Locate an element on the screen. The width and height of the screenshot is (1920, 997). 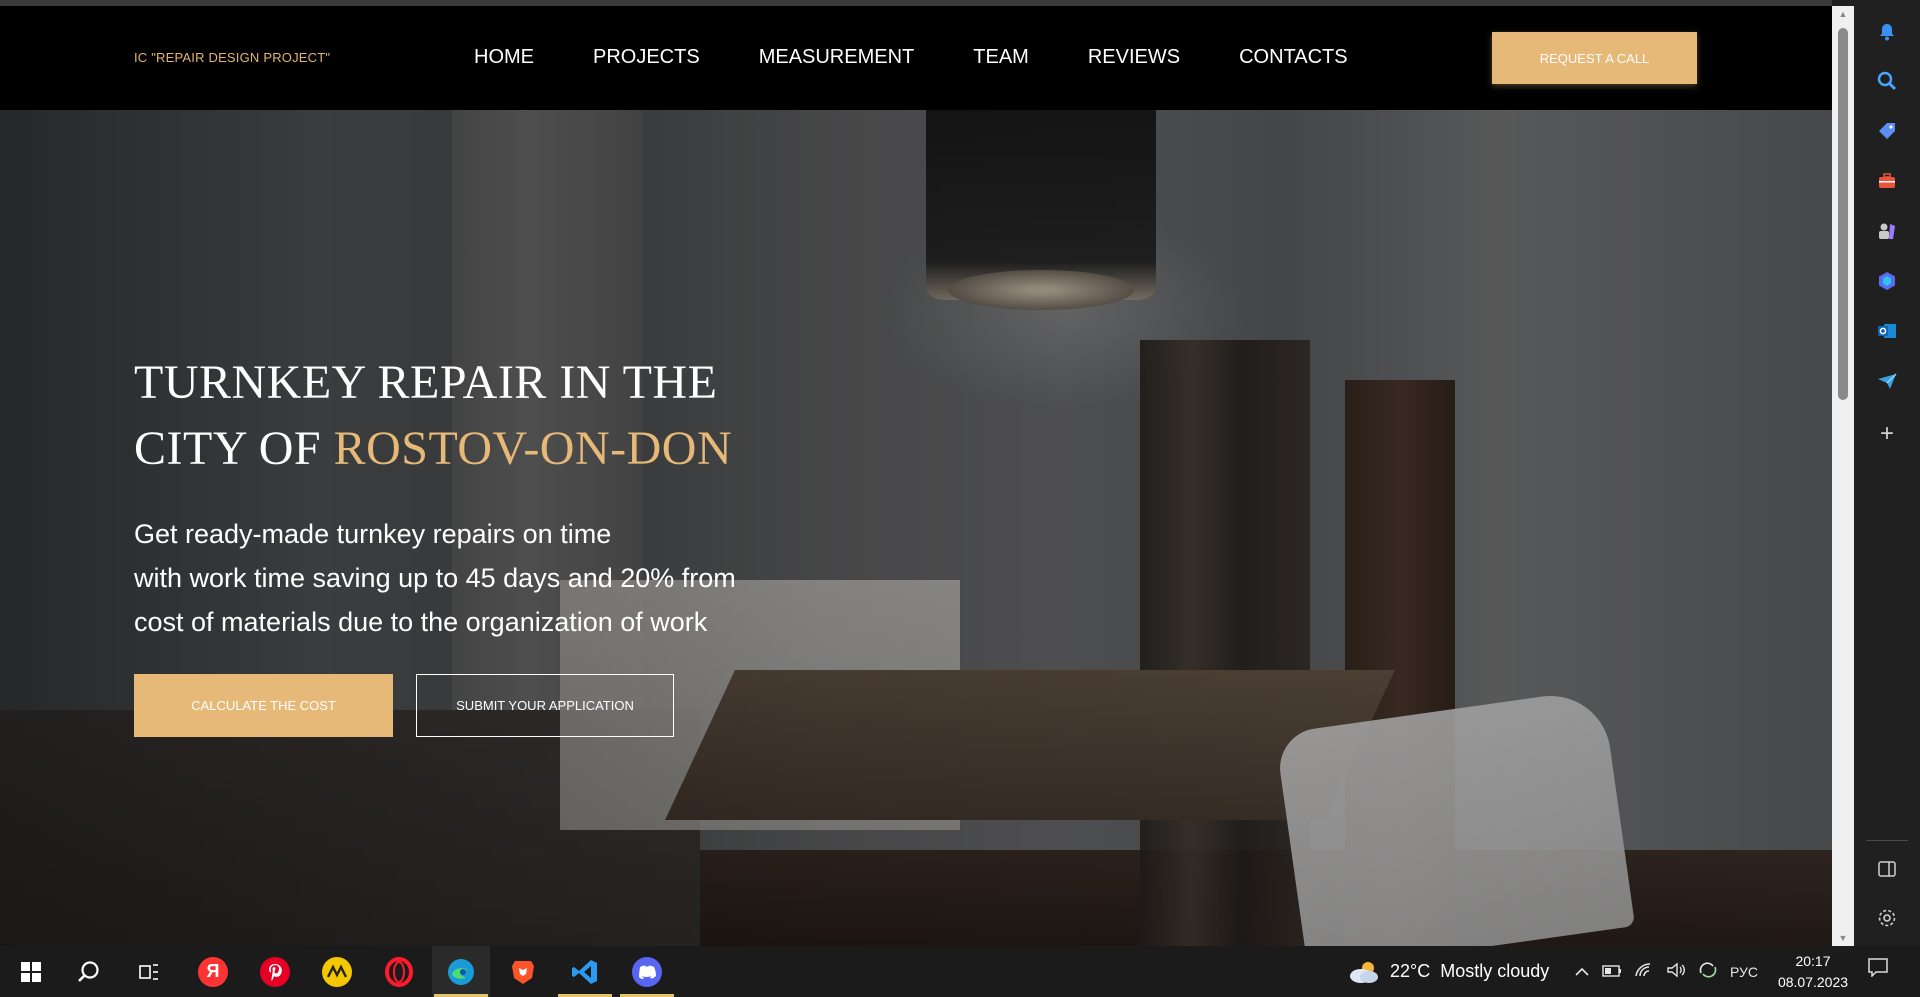
calculate-cost-button: CALCULATE THE COST is located at coordinates (263, 705).